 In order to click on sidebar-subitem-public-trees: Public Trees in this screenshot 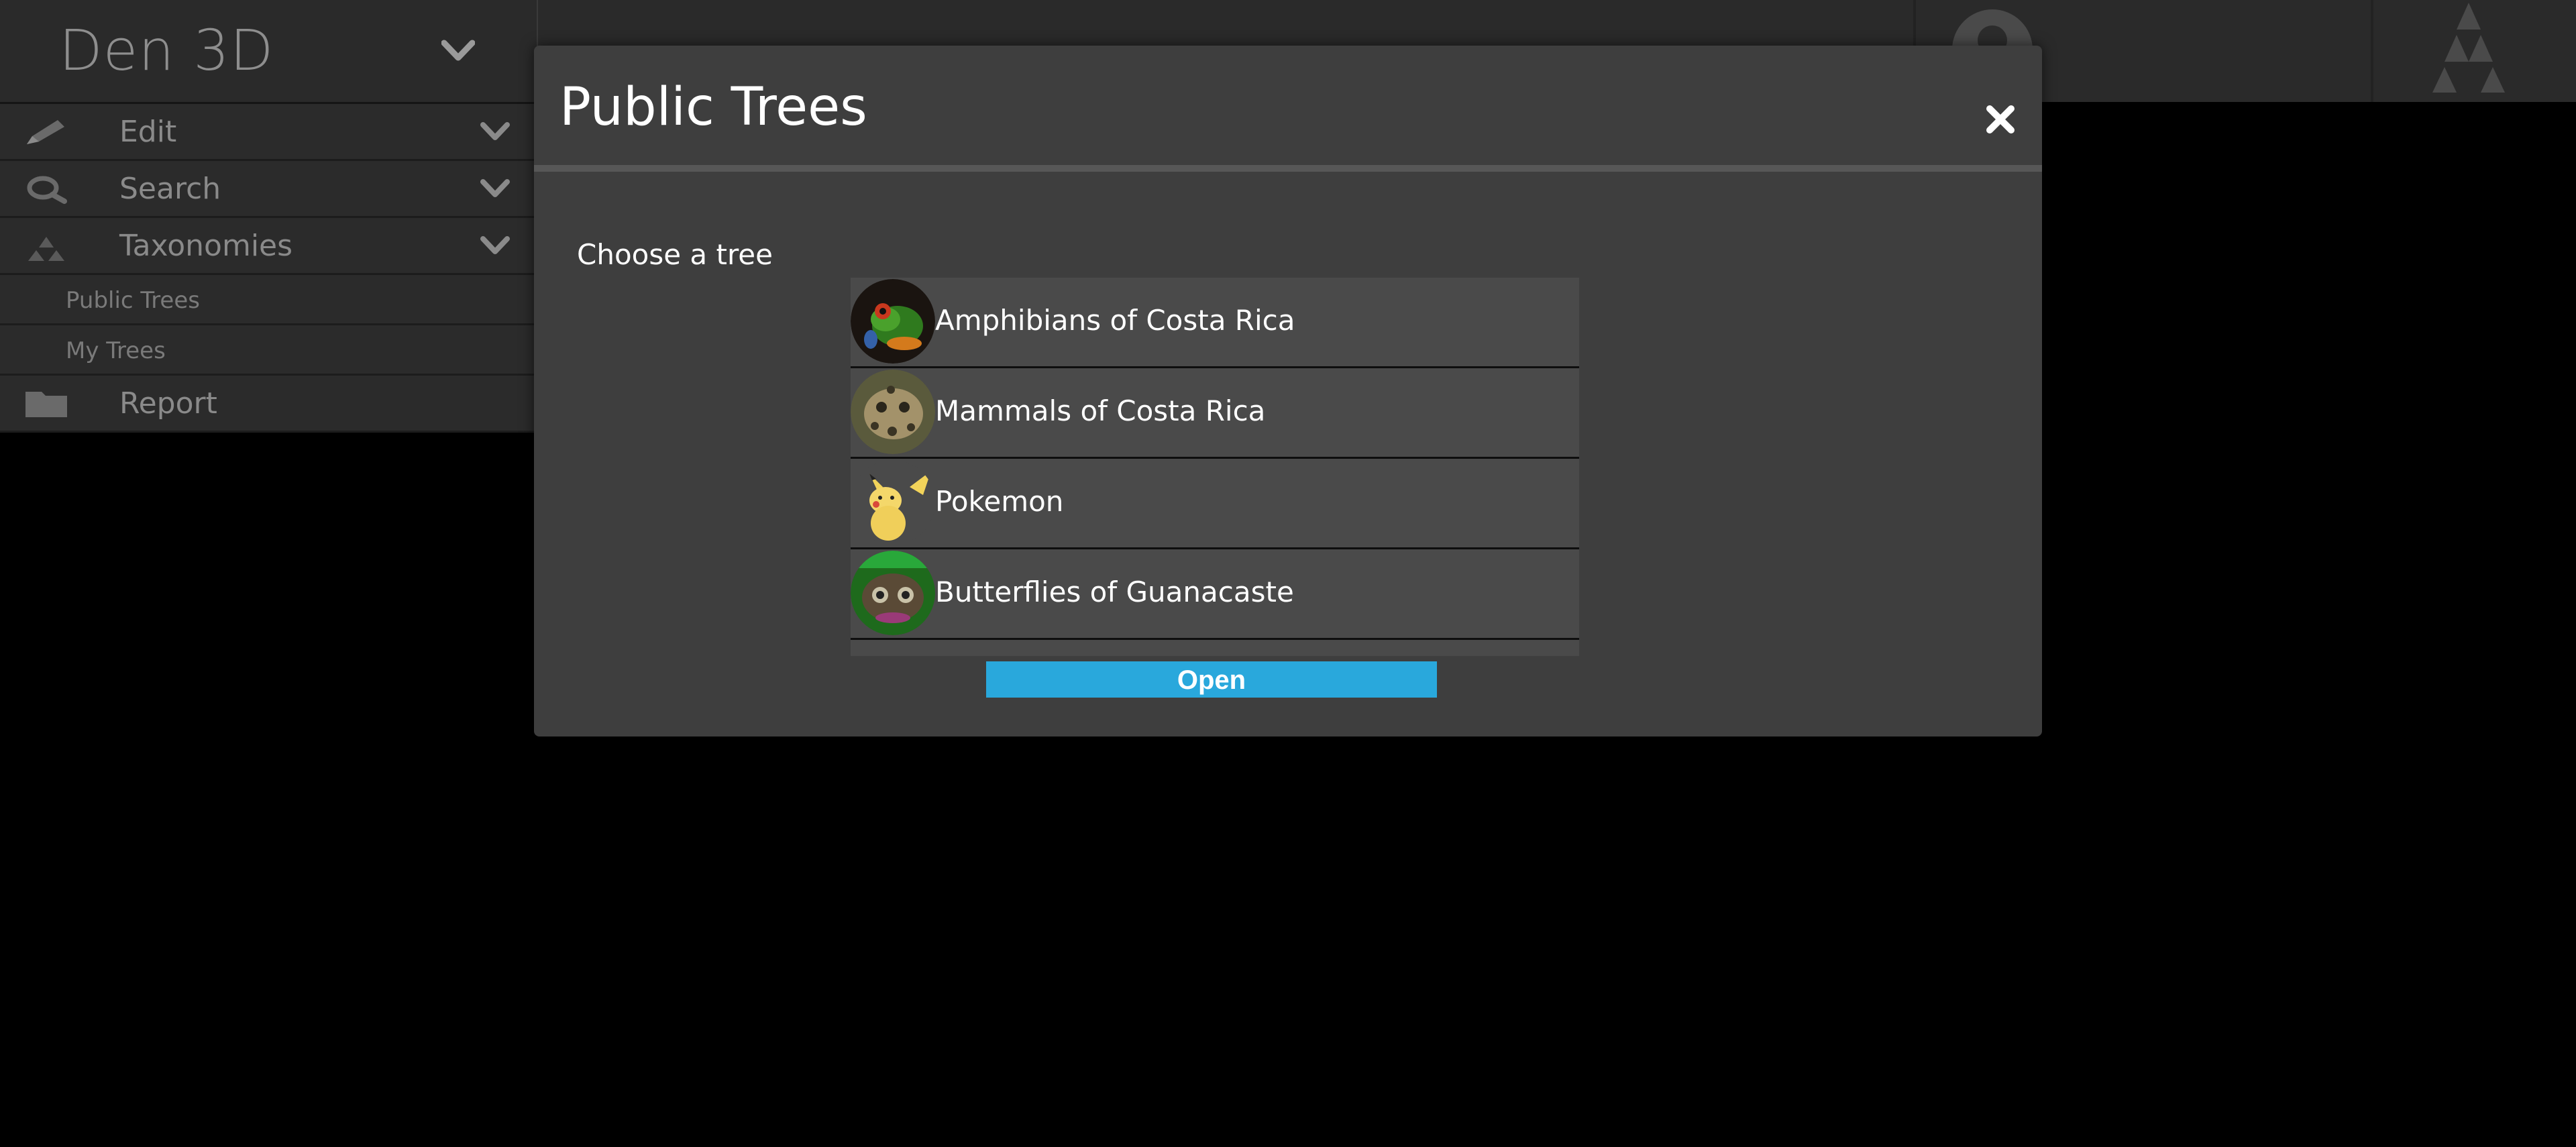, I will do `click(268, 300)`.